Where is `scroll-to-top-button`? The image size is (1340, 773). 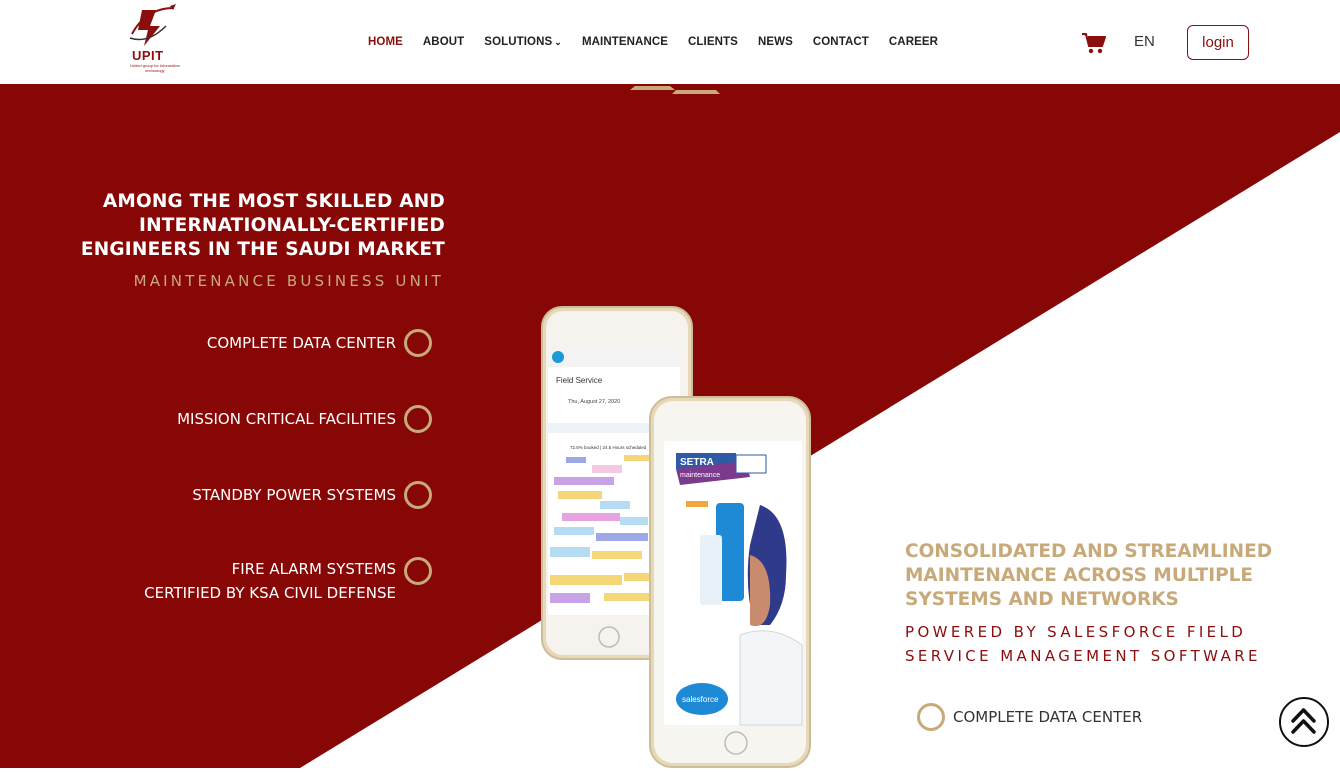
scroll-to-top-button is located at coordinates (1304, 722).